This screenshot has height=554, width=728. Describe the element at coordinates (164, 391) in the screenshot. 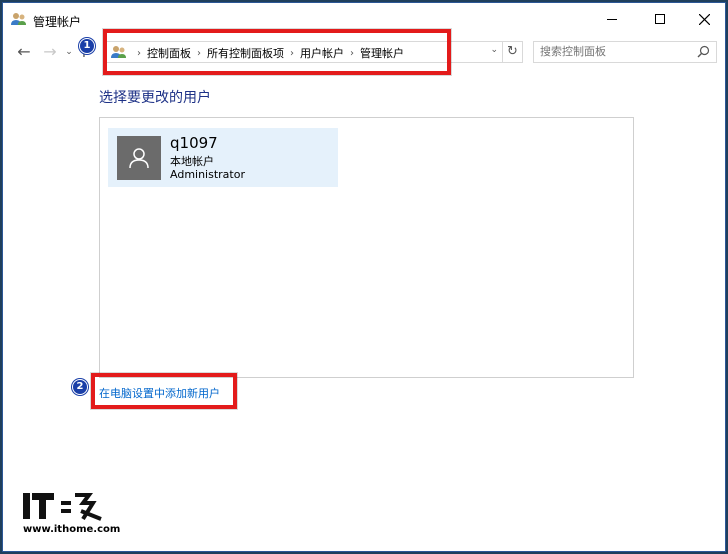

I see `highlight-add-user-link` at that location.